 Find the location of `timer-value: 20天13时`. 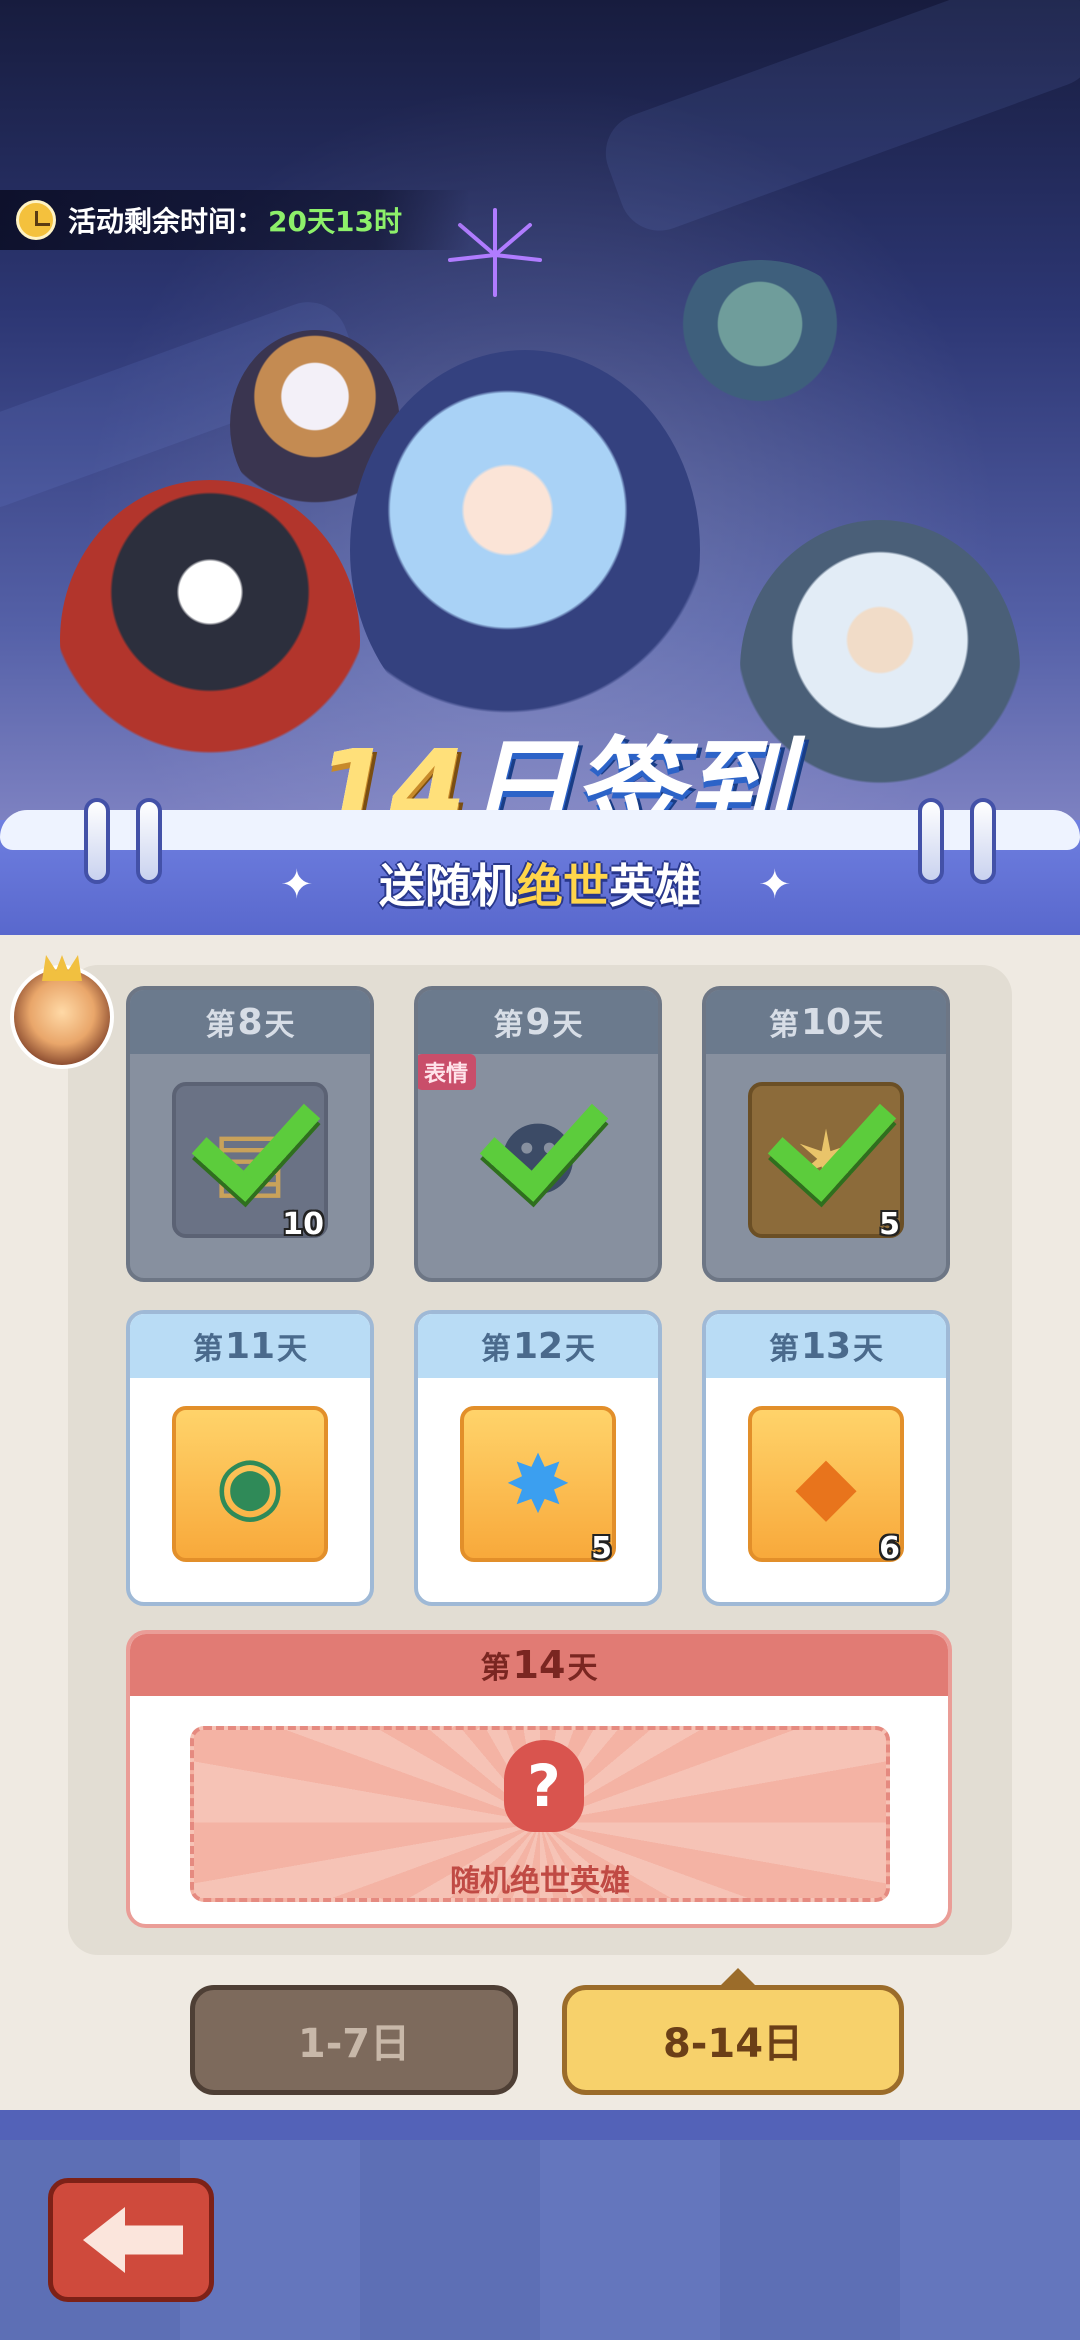

timer-value: 20天13时 is located at coordinates (335, 221).